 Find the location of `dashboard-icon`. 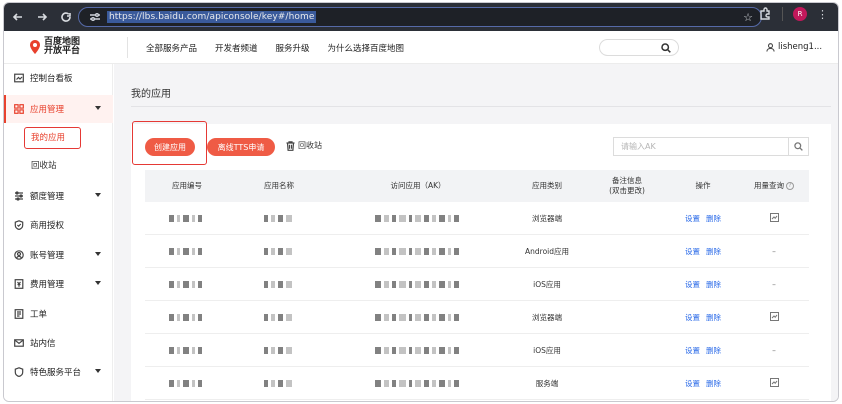

dashboard-icon is located at coordinates (19, 78).